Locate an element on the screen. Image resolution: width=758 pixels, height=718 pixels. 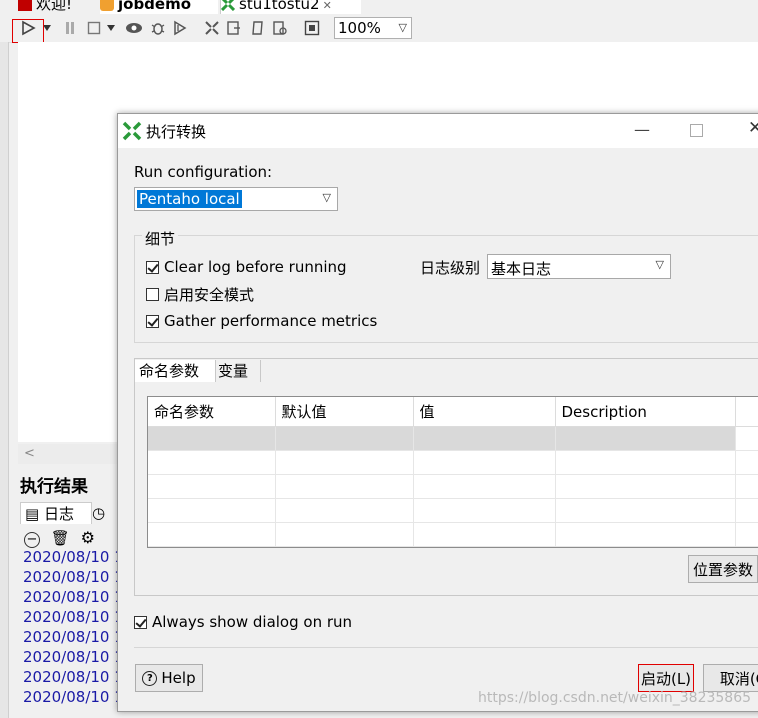
tab-named-parameters: 命名参数 is located at coordinates (175, 371).